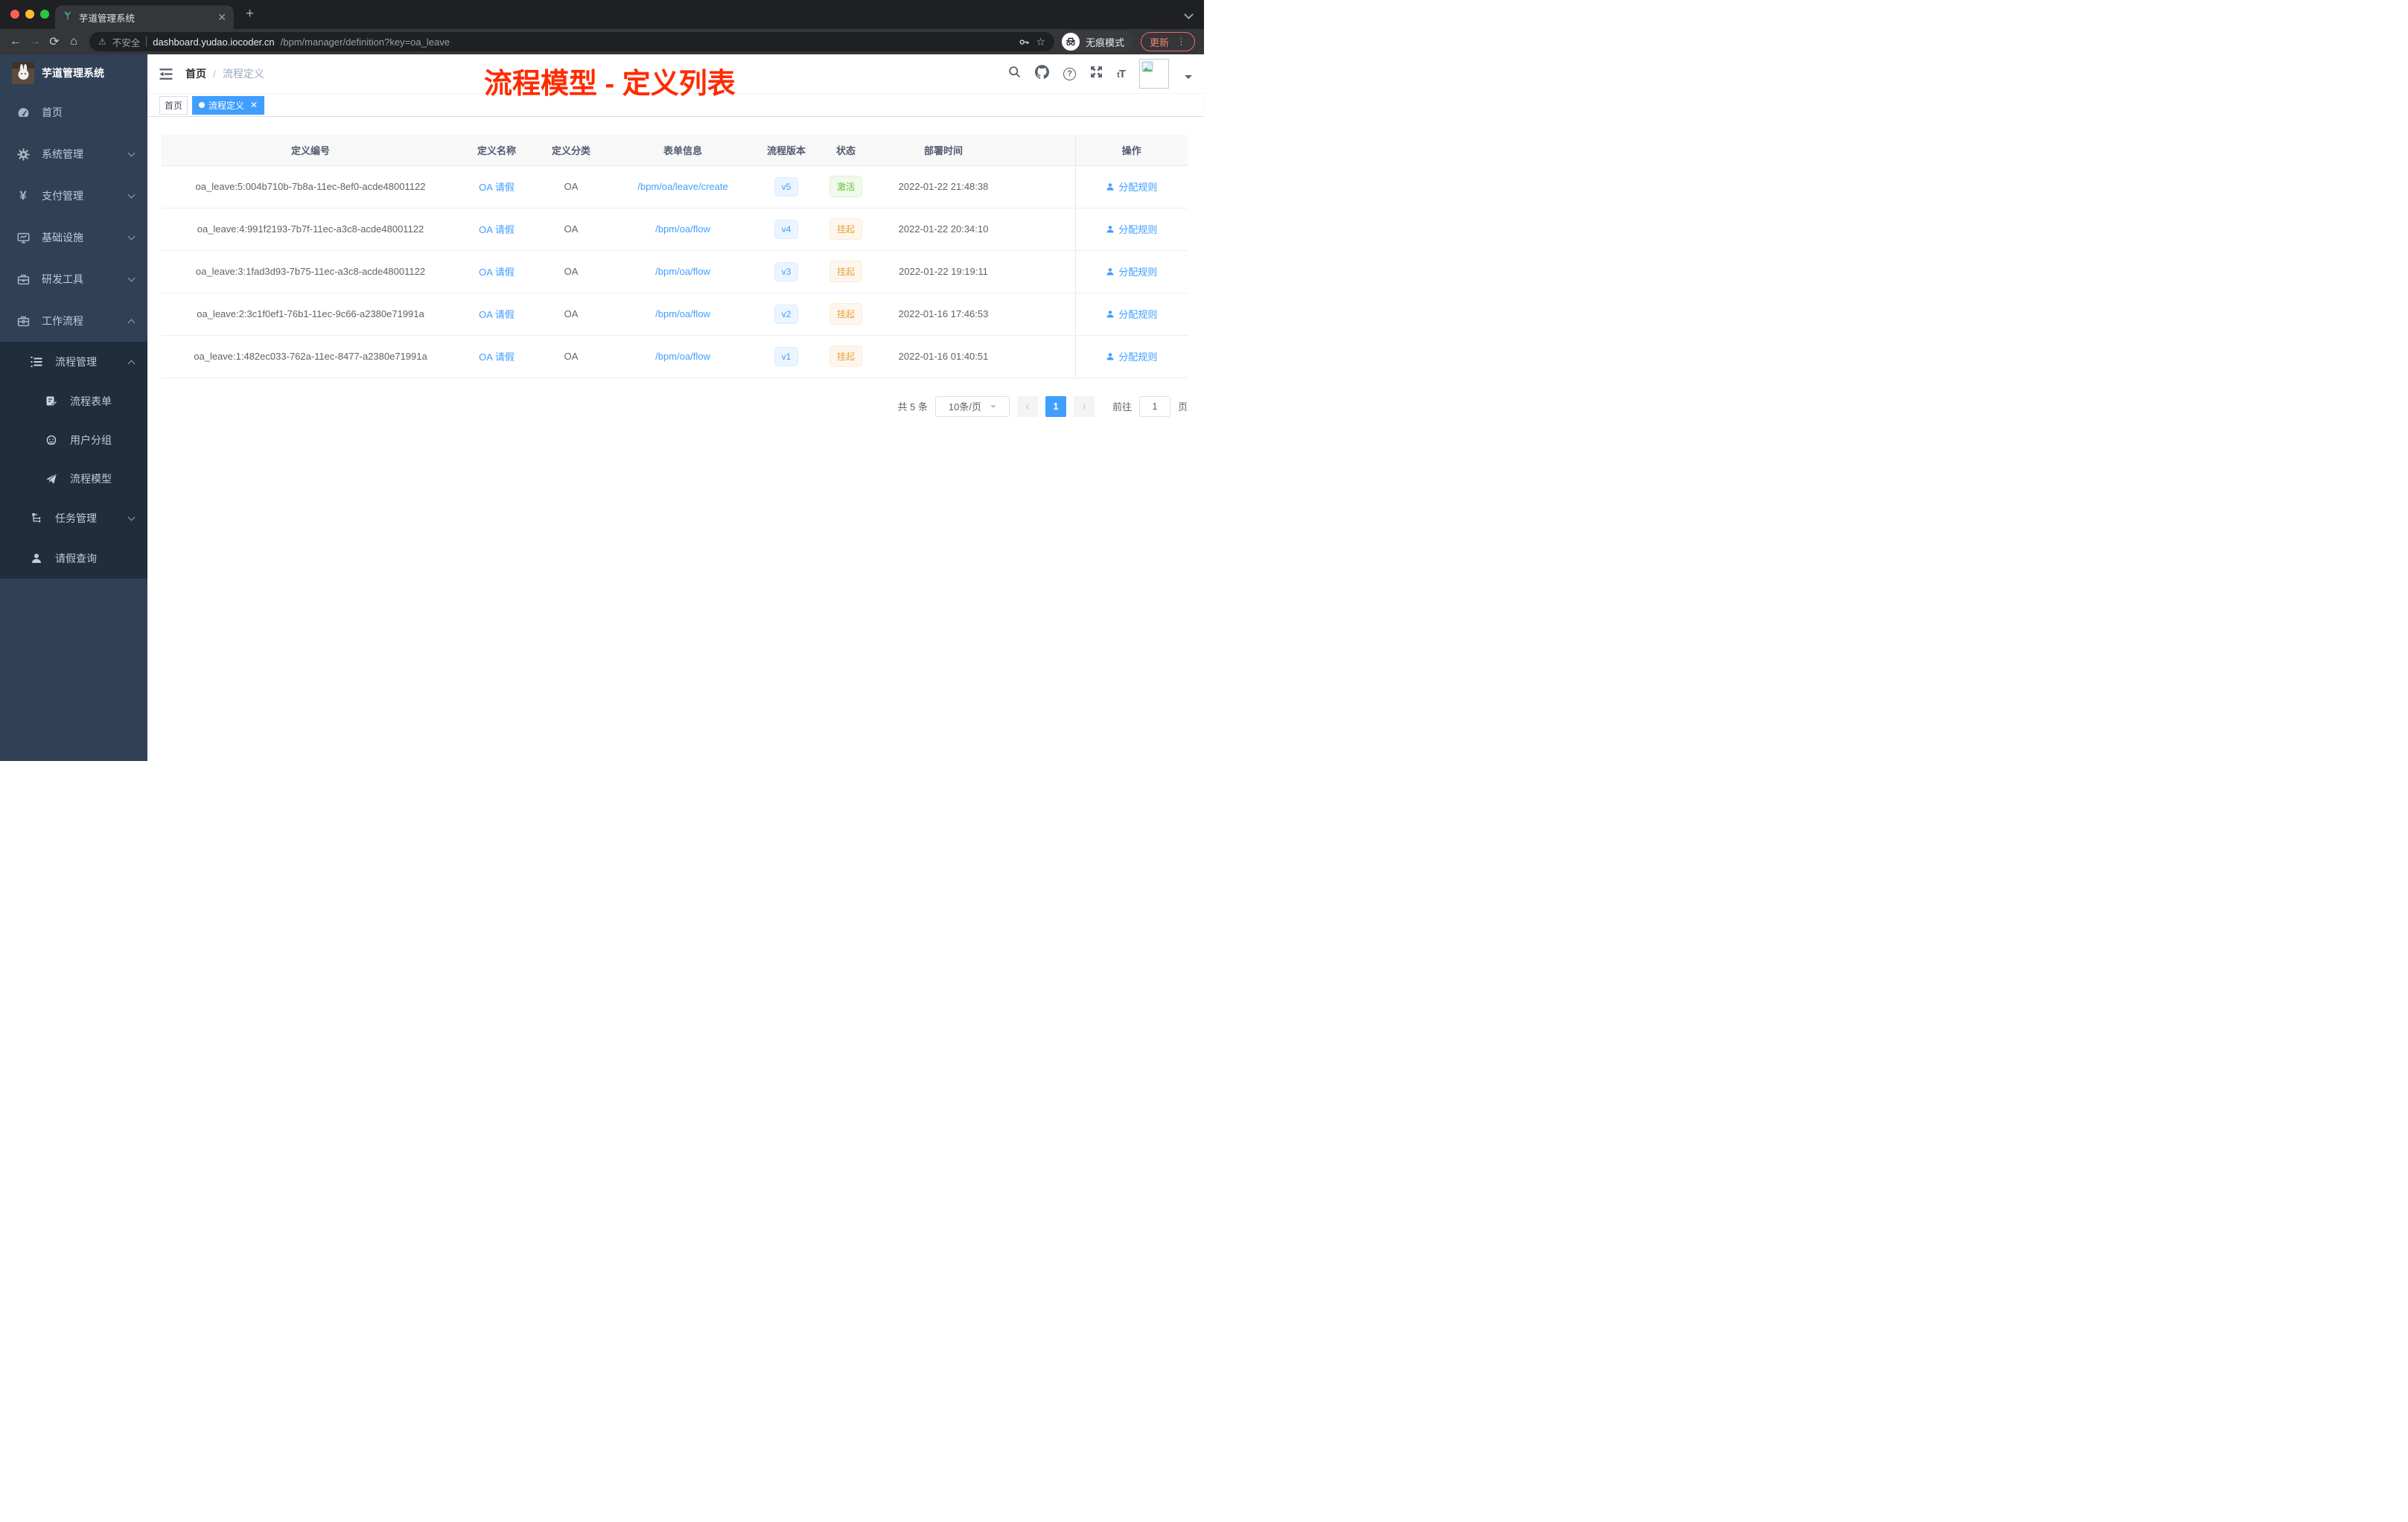  What do you see at coordinates (23, 195) in the screenshot?
I see `yen-icon: ¥` at bounding box center [23, 195].